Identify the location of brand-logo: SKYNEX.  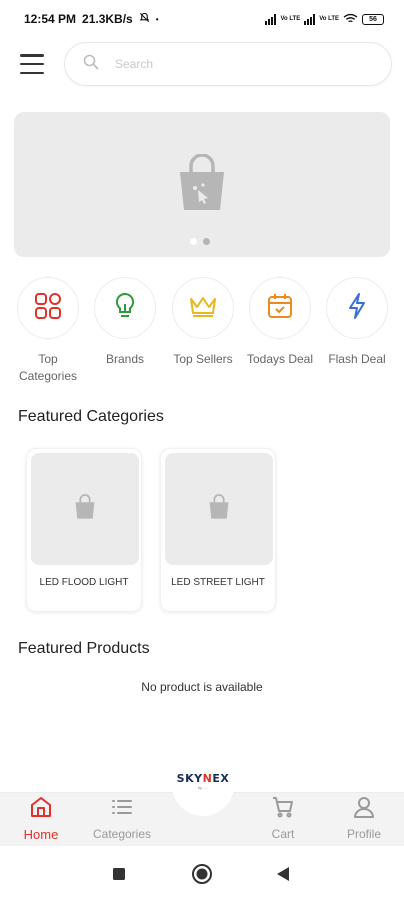
(203, 778).